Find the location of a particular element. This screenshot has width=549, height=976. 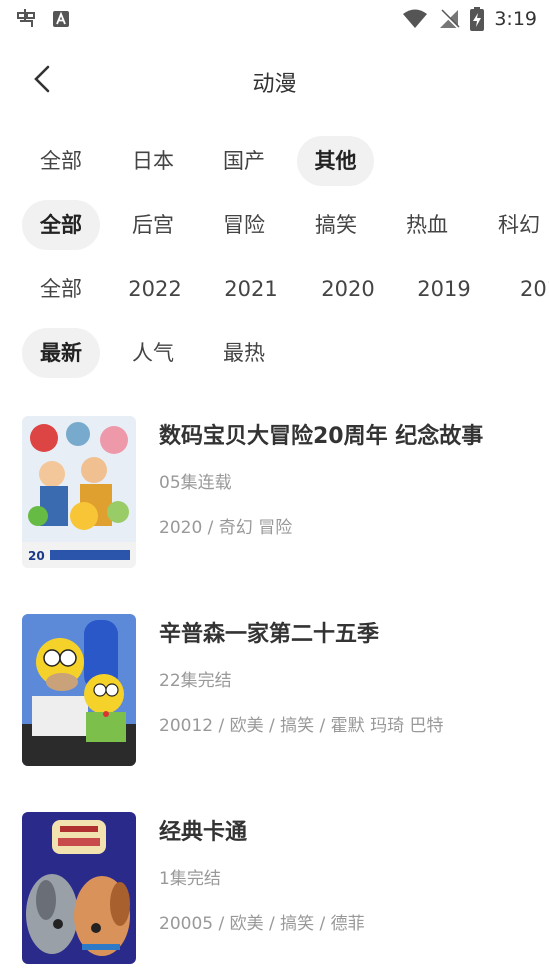

sort-chip-latest: 最新 is located at coordinates (61, 353).